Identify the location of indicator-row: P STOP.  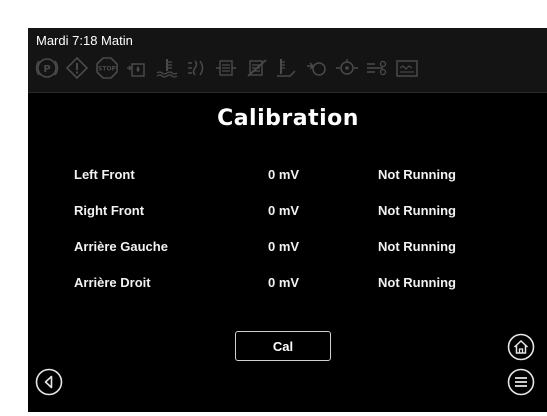
(227, 68).